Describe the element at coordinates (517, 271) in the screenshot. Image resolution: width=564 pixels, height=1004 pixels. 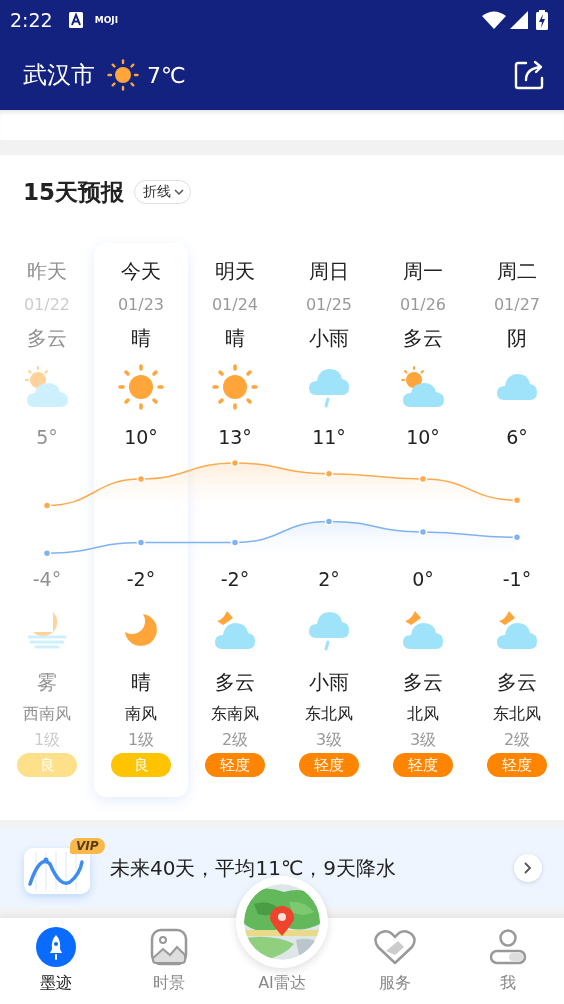
I see `day-name: 周二` at that location.